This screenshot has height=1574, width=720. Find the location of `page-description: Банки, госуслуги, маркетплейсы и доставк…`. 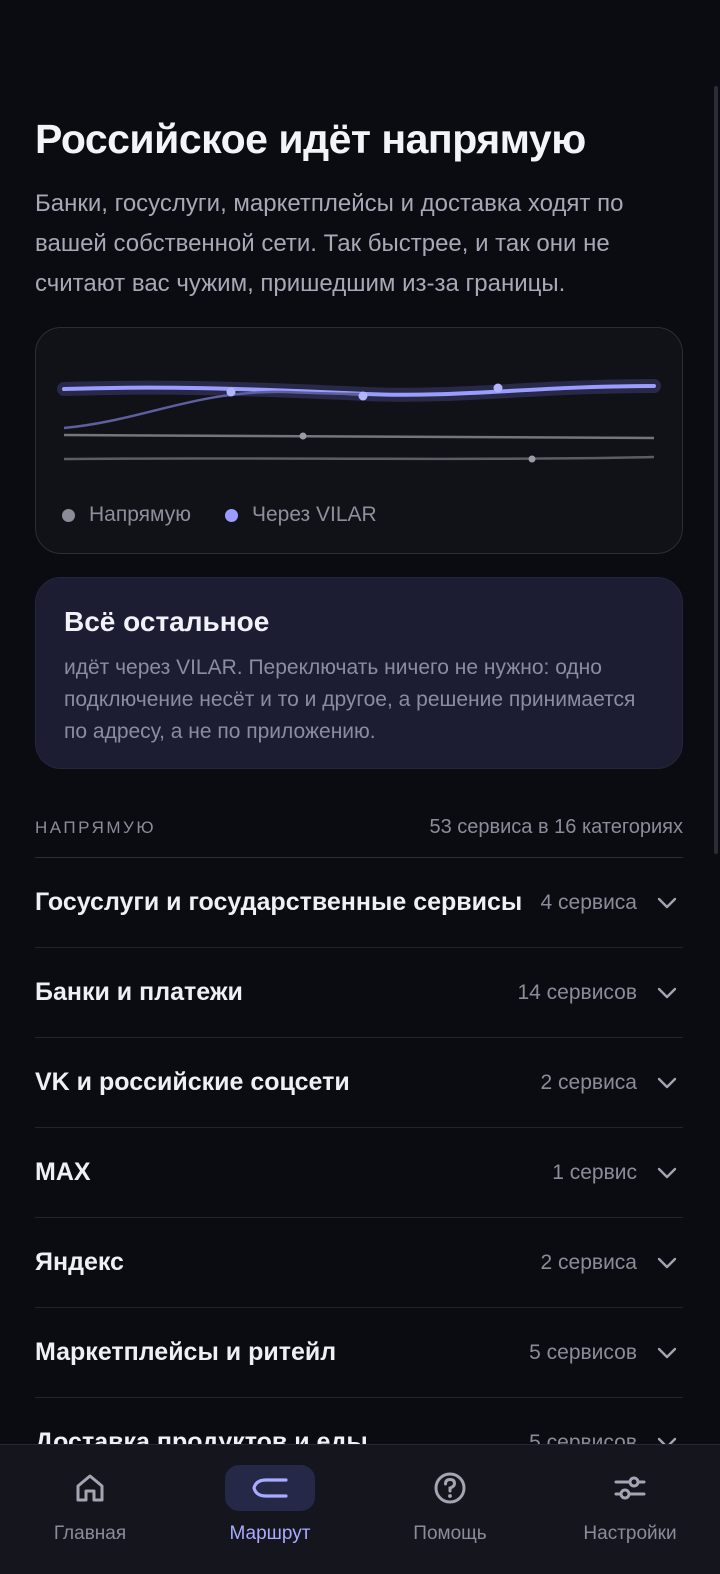

page-description: Банки, госуслуги, маркетплейсы и доставк… is located at coordinates (329, 243).